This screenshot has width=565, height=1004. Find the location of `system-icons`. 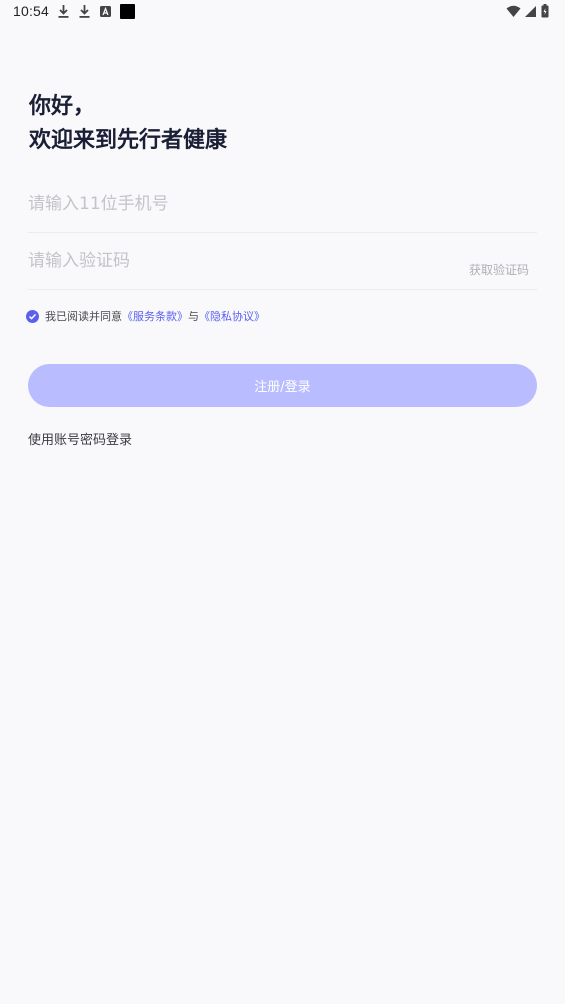

system-icons is located at coordinates (527, 11).